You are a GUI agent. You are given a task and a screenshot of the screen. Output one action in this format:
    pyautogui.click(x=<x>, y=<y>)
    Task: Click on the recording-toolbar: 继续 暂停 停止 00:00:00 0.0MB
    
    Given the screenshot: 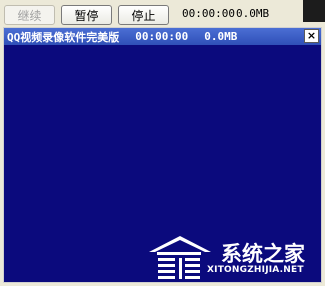 What is the action you would take?
    pyautogui.click(x=162, y=14)
    